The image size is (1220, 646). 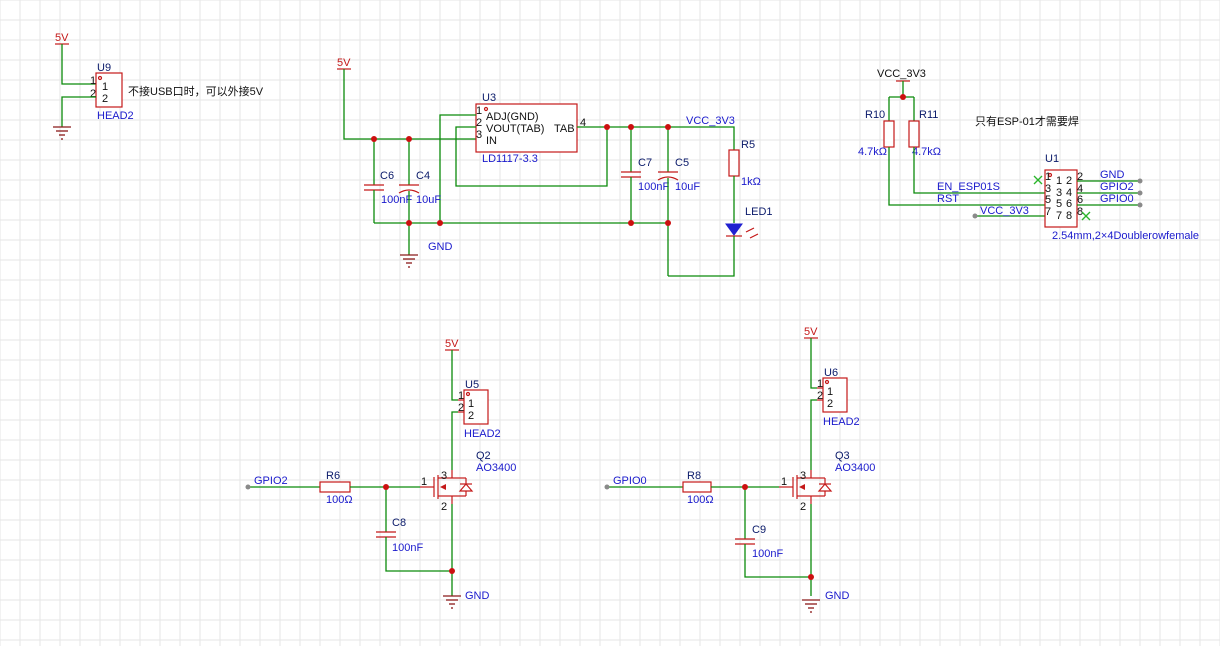 I want to click on u3-value: LD1117-3.3, so click(x=510, y=159).